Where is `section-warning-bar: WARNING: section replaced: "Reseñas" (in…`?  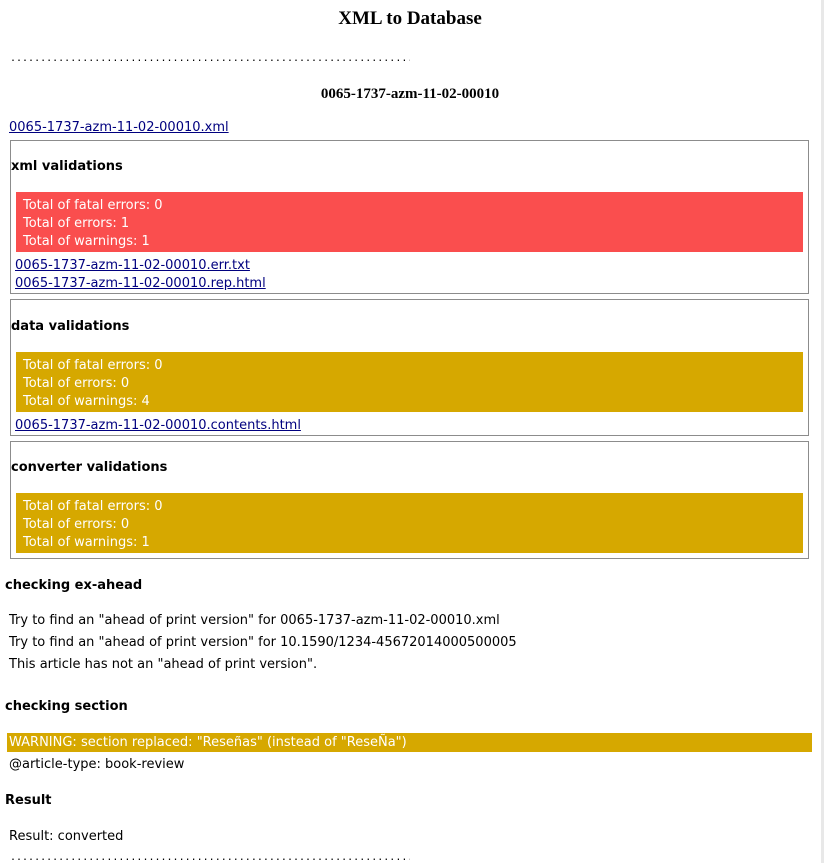 section-warning-bar: WARNING: section replaced: "Reseñas" (in… is located at coordinates (409, 742).